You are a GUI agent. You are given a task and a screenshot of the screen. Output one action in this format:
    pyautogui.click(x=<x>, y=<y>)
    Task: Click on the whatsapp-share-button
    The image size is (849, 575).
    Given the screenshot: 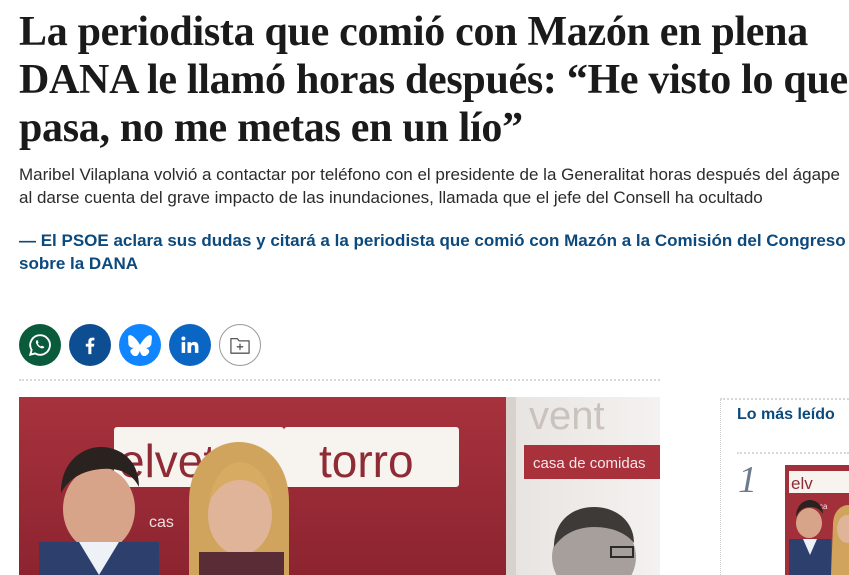 What is the action you would take?
    pyautogui.click(x=40, y=345)
    